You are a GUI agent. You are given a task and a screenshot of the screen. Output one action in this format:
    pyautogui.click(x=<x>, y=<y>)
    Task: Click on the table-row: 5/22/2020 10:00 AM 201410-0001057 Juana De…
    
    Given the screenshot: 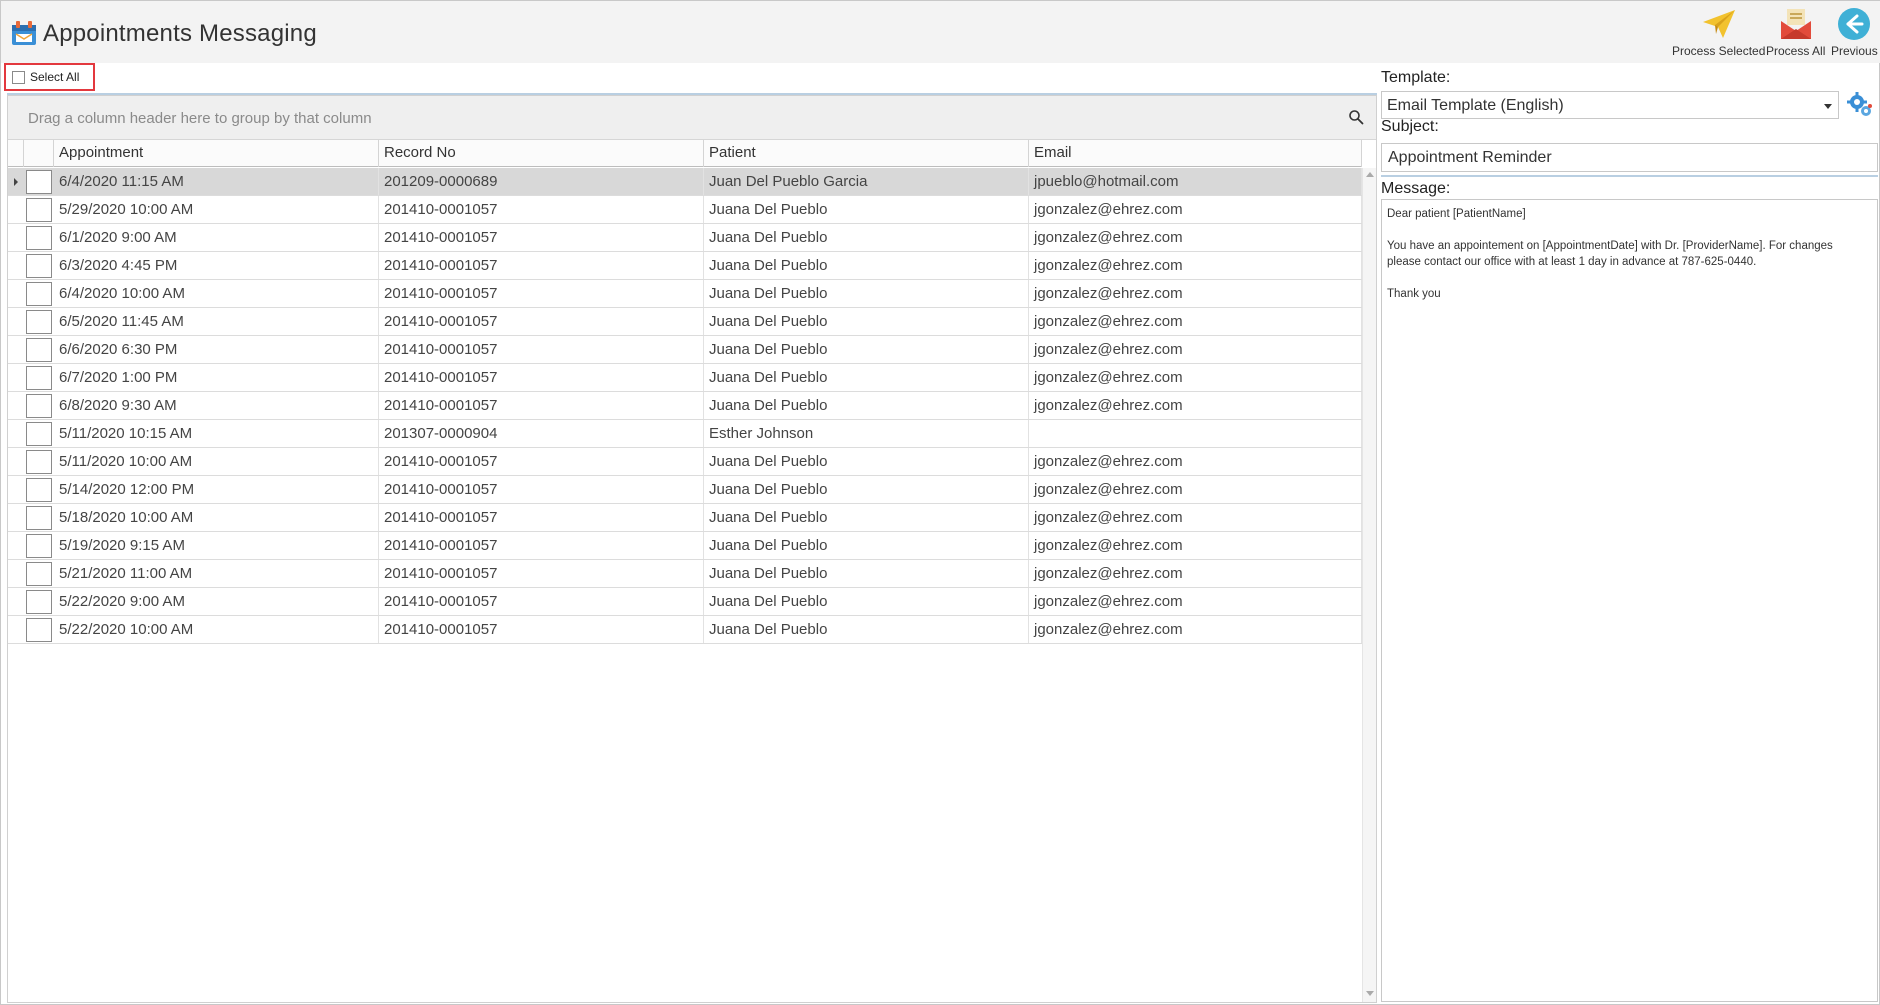 What is the action you would take?
    pyautogui.click(x=685, y=630)
    